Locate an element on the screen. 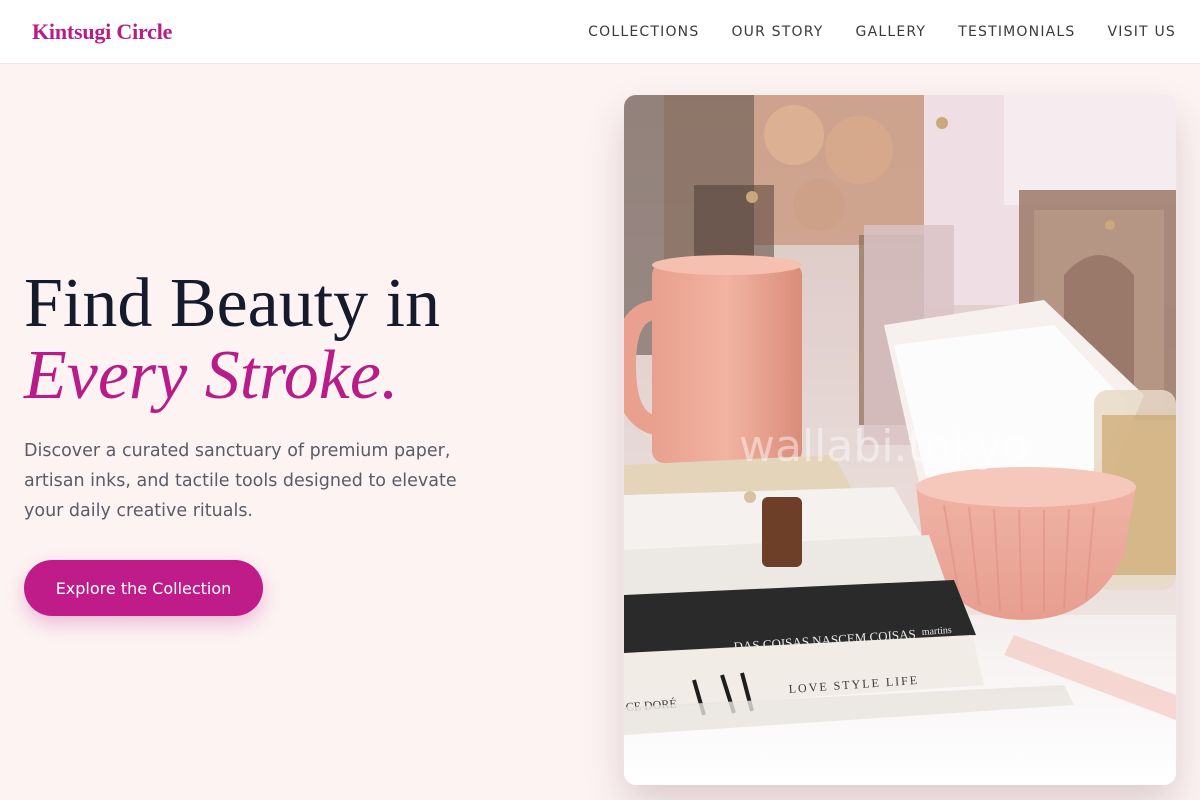  nav-item-gallery: GALLERY is located at coordinates (891, 32).